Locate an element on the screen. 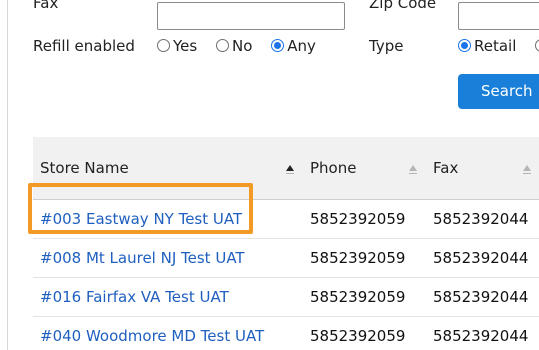 The width and height of the screenshot is (539, 350). store-name-link: #003 Eastway NY Test UAT is located at coordinates (141, 219).